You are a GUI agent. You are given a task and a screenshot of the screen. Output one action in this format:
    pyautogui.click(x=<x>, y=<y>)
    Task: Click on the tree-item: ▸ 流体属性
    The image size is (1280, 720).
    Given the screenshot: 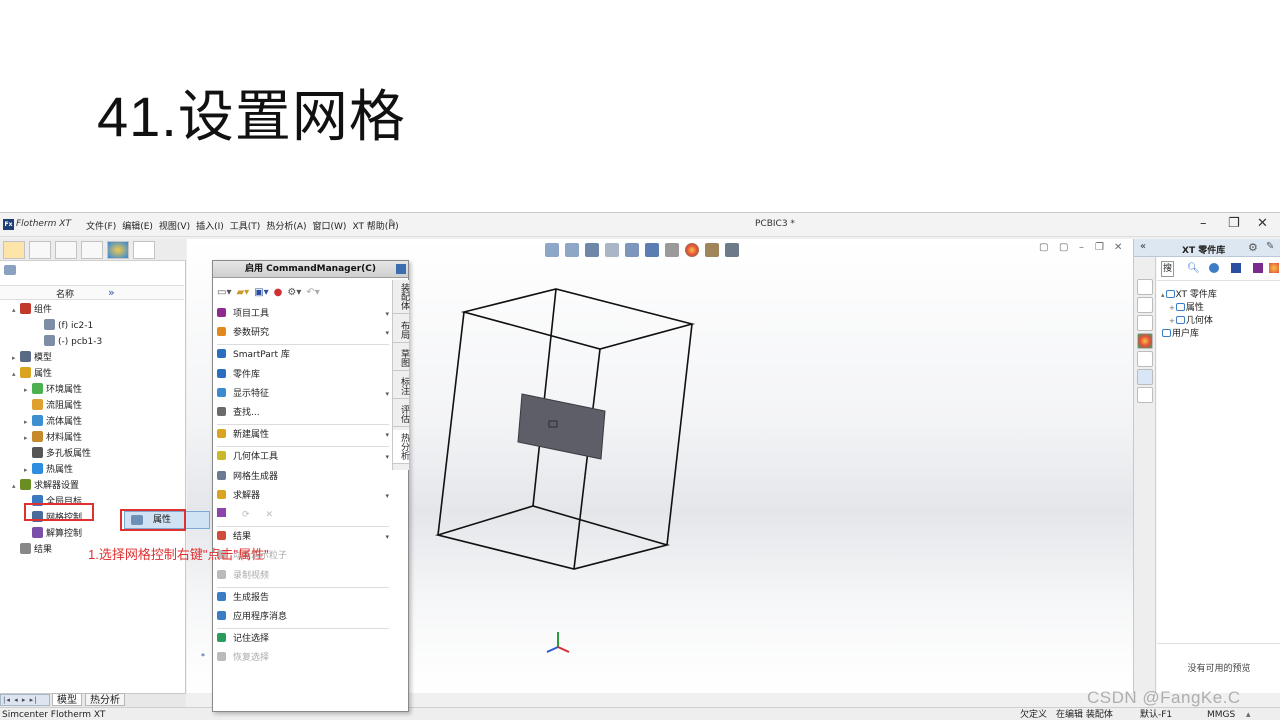 What is the action you would take?
    pyautogui.click(x=53, y=422)
    